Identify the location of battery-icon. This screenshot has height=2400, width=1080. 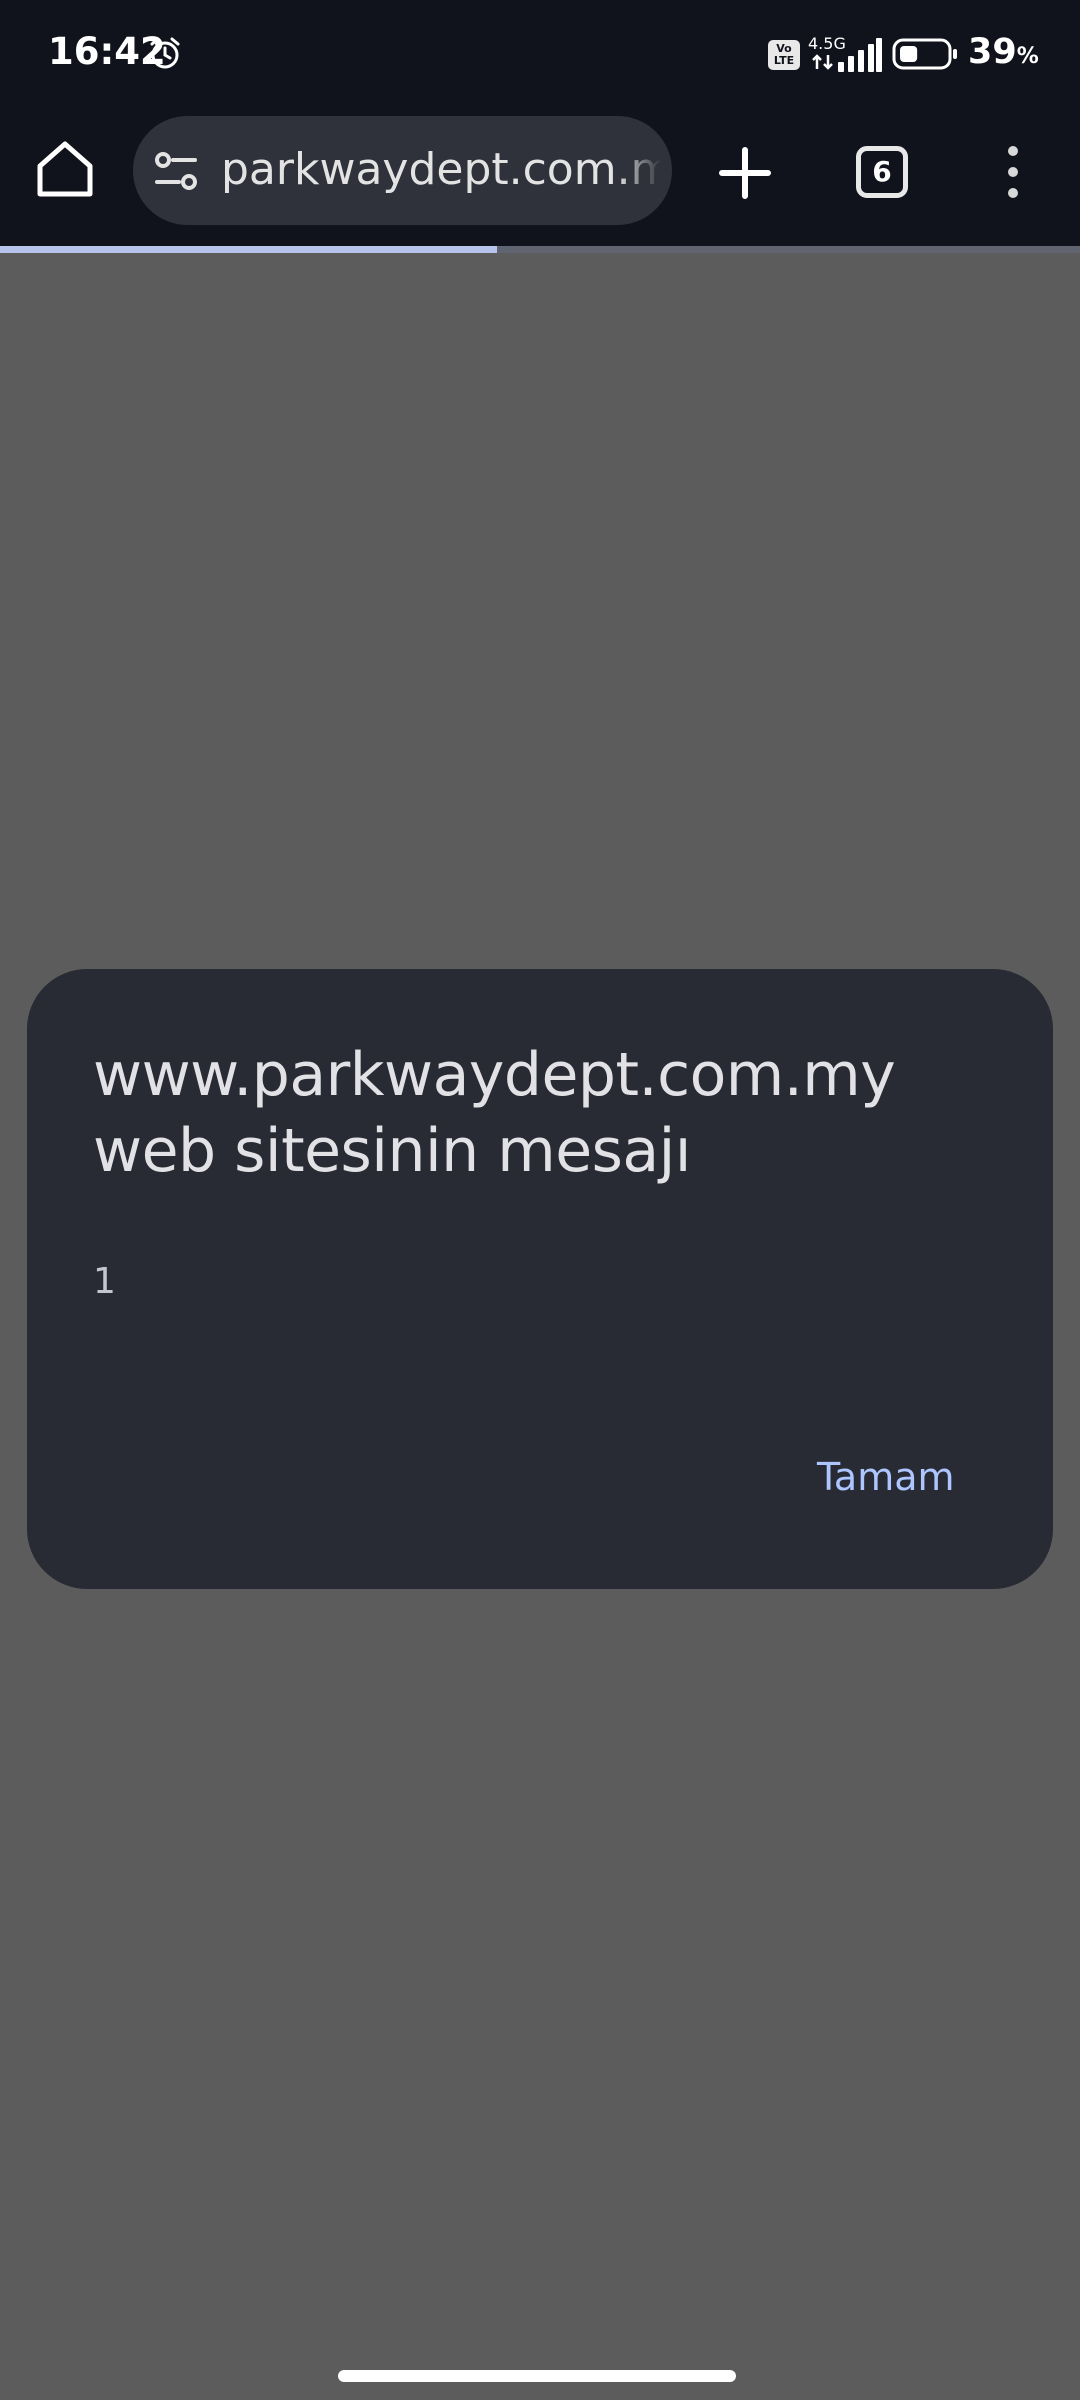
(924, 54).